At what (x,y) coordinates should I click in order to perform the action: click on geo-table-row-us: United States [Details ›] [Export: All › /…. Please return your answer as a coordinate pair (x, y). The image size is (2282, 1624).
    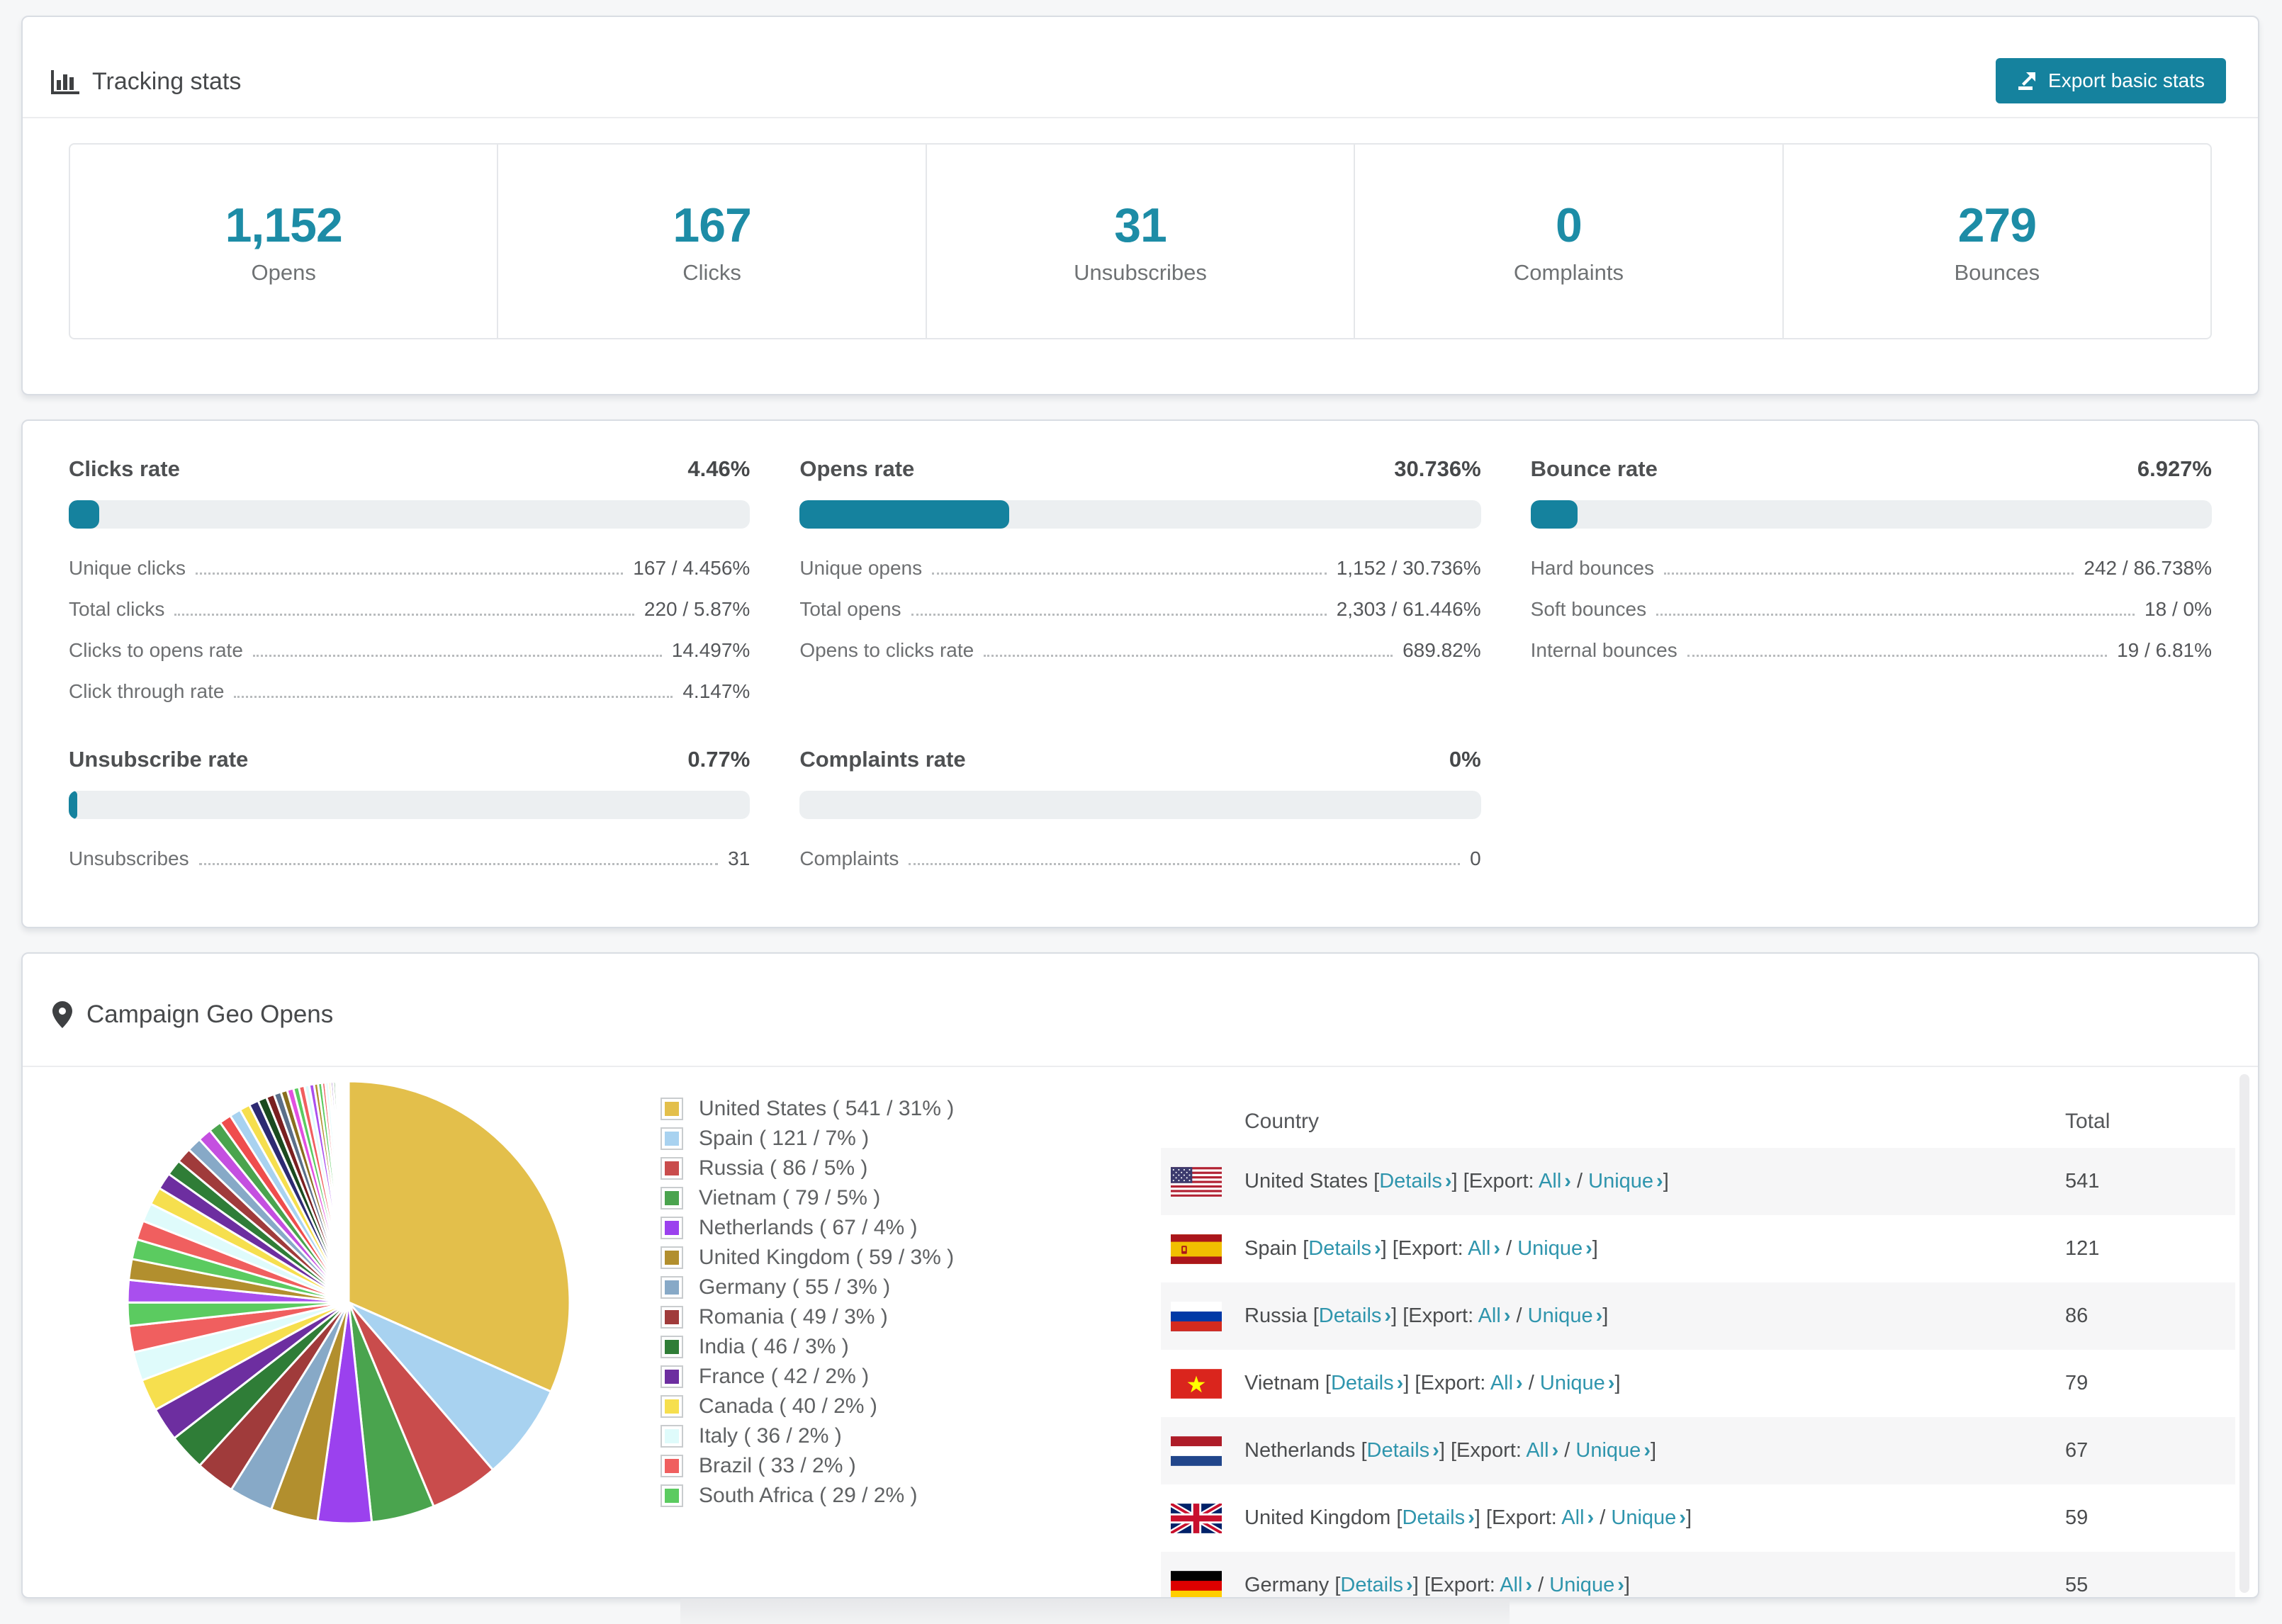
    Looking at the image, I should click on (1698, 1181).